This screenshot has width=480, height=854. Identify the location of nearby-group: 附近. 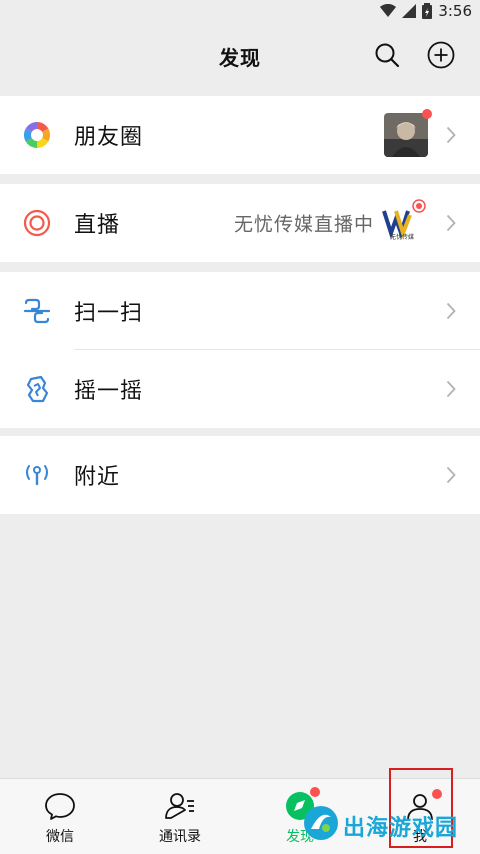
(240, 475).